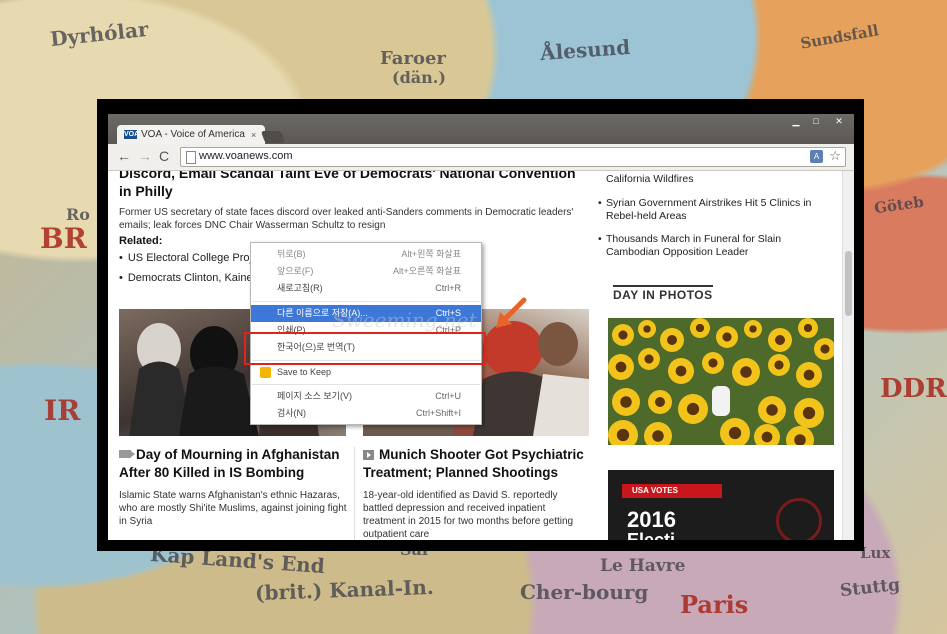 This screenshot has height=634, width=947. I want to click on menu-item-forward: 앞으로(F) Alt+오른쪽 화살표, so click(366, 271).